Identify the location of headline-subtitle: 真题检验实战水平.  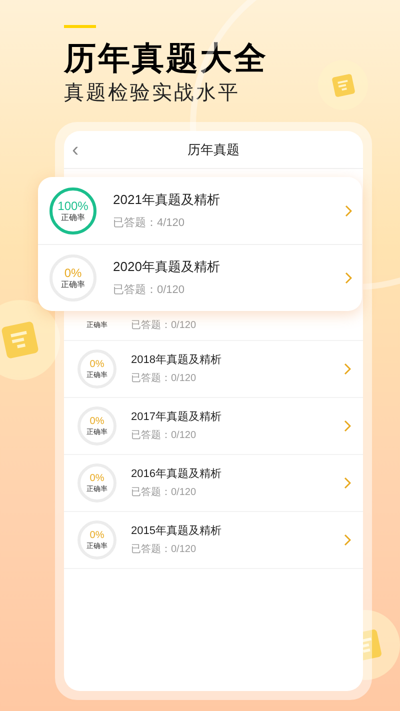
(152, 93).